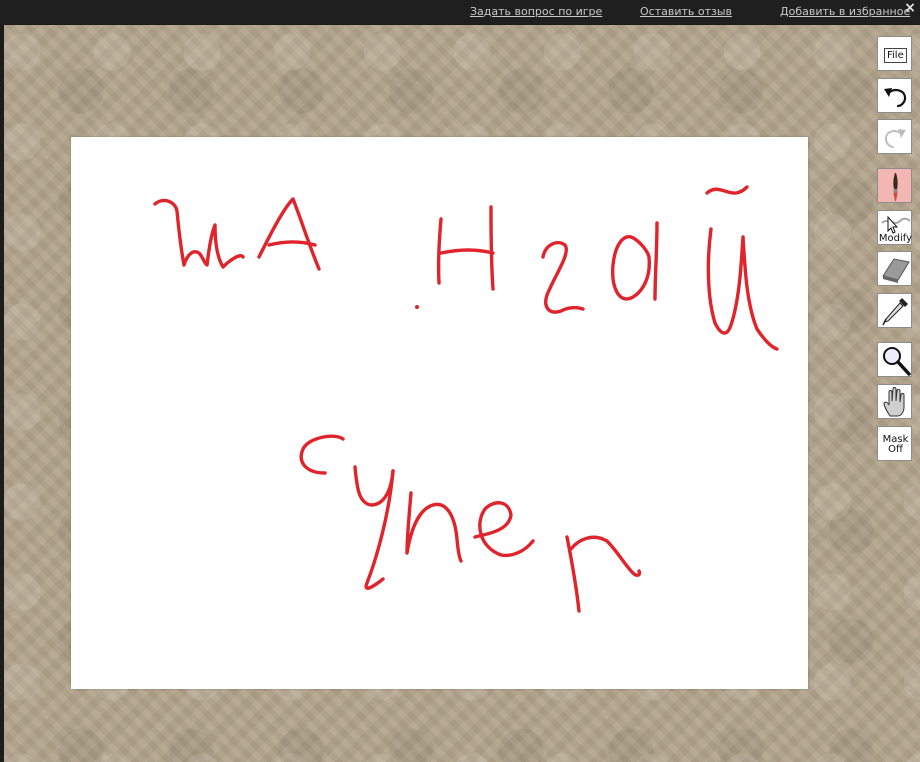 The height and width of the screenshot is (762, 920). What do you see at coordinates (895, 238) in the screenshot?
I see `modify-label: Modify` at bounding box center [895, 238].